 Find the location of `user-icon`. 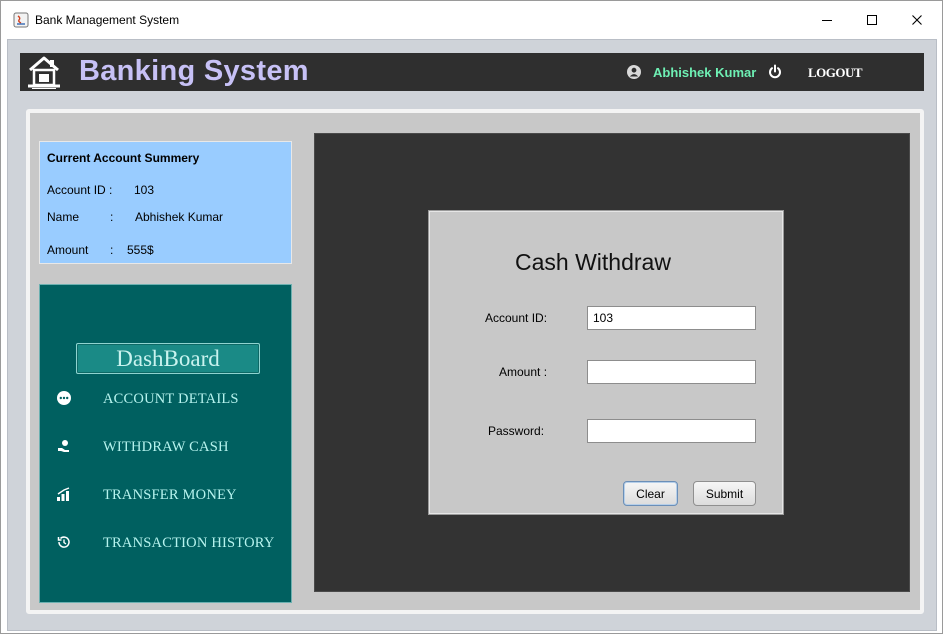

user-icon is located at coordinates (634, 72).